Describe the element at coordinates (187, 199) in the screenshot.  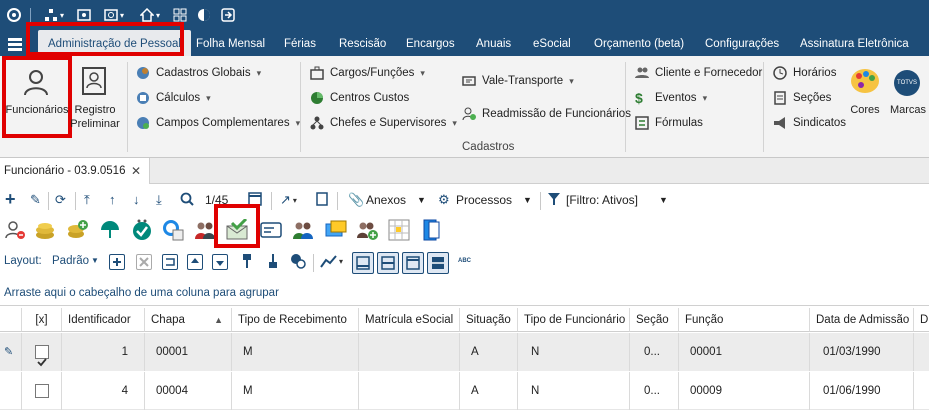
I see `search-icon` at that location.